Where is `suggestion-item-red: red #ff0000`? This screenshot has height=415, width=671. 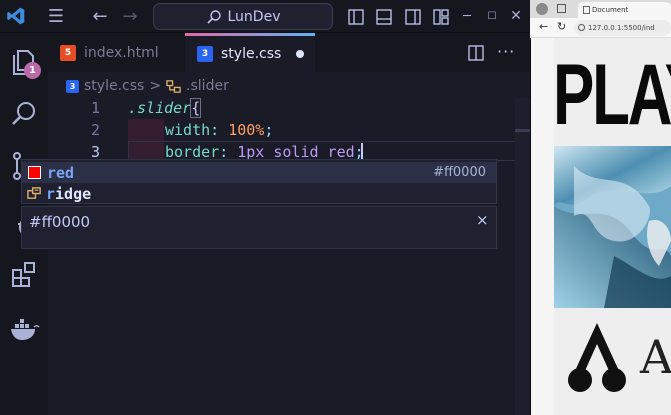
suggestion-item-red: red #ff0000 is located at coordinates (259, 172).